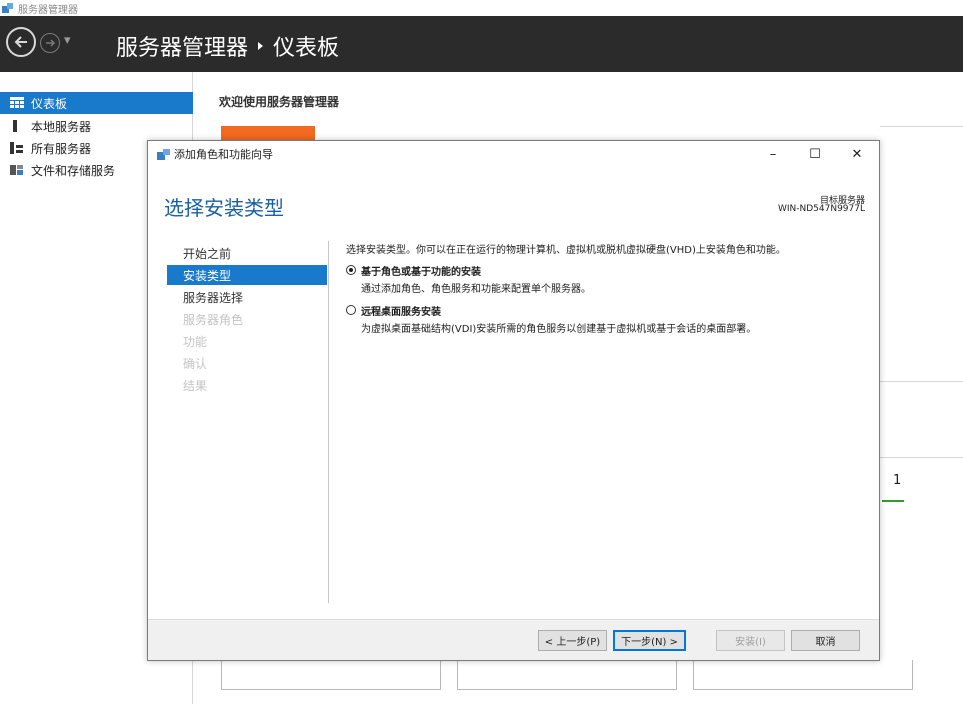 This screenshot has height=704, width=963. Describe the element at coordinates (15, 126) in the screenshot. I see `local-server-icon` at that location.